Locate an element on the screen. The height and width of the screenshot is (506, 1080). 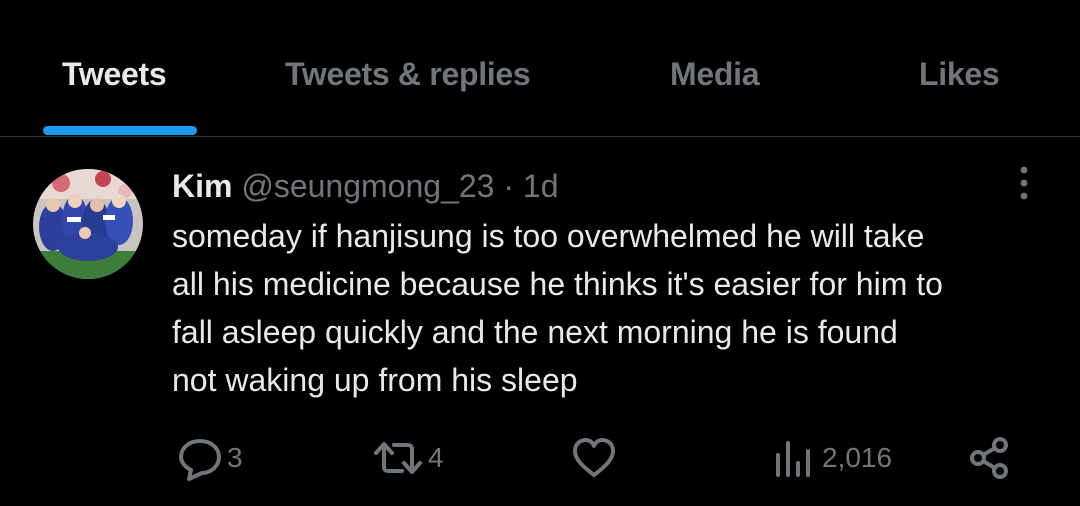
tweet-header: Kim @seungmong_23 · 1d is located at coordinates (365, 186).